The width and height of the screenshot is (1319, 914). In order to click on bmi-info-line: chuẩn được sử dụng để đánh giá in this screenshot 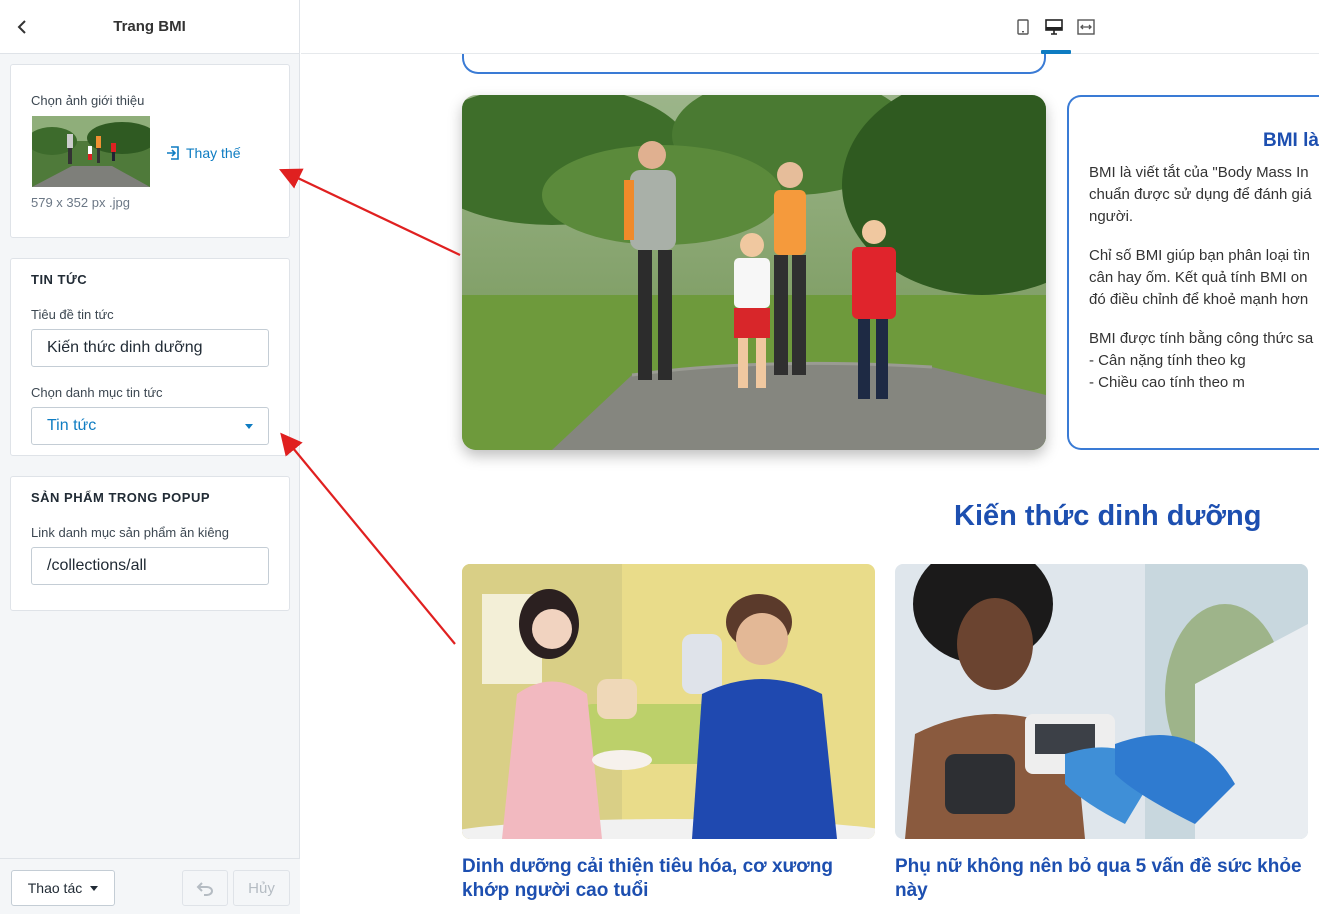, I will do `click(1200, 194)`.